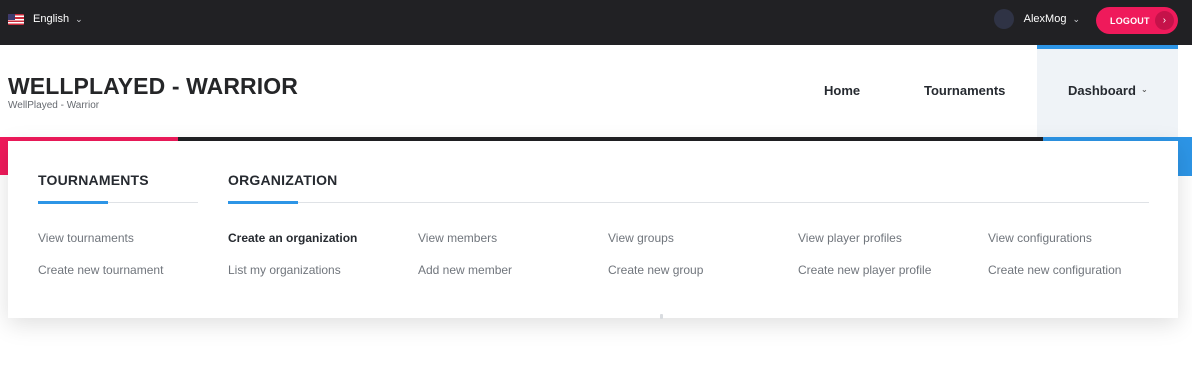  What do you see at coordinates (596, 22) in the screenshot?
I see `top-bar: English ⌄ AlexMog ⌄ LOGOUT ›` at bounding box center [596, 22].